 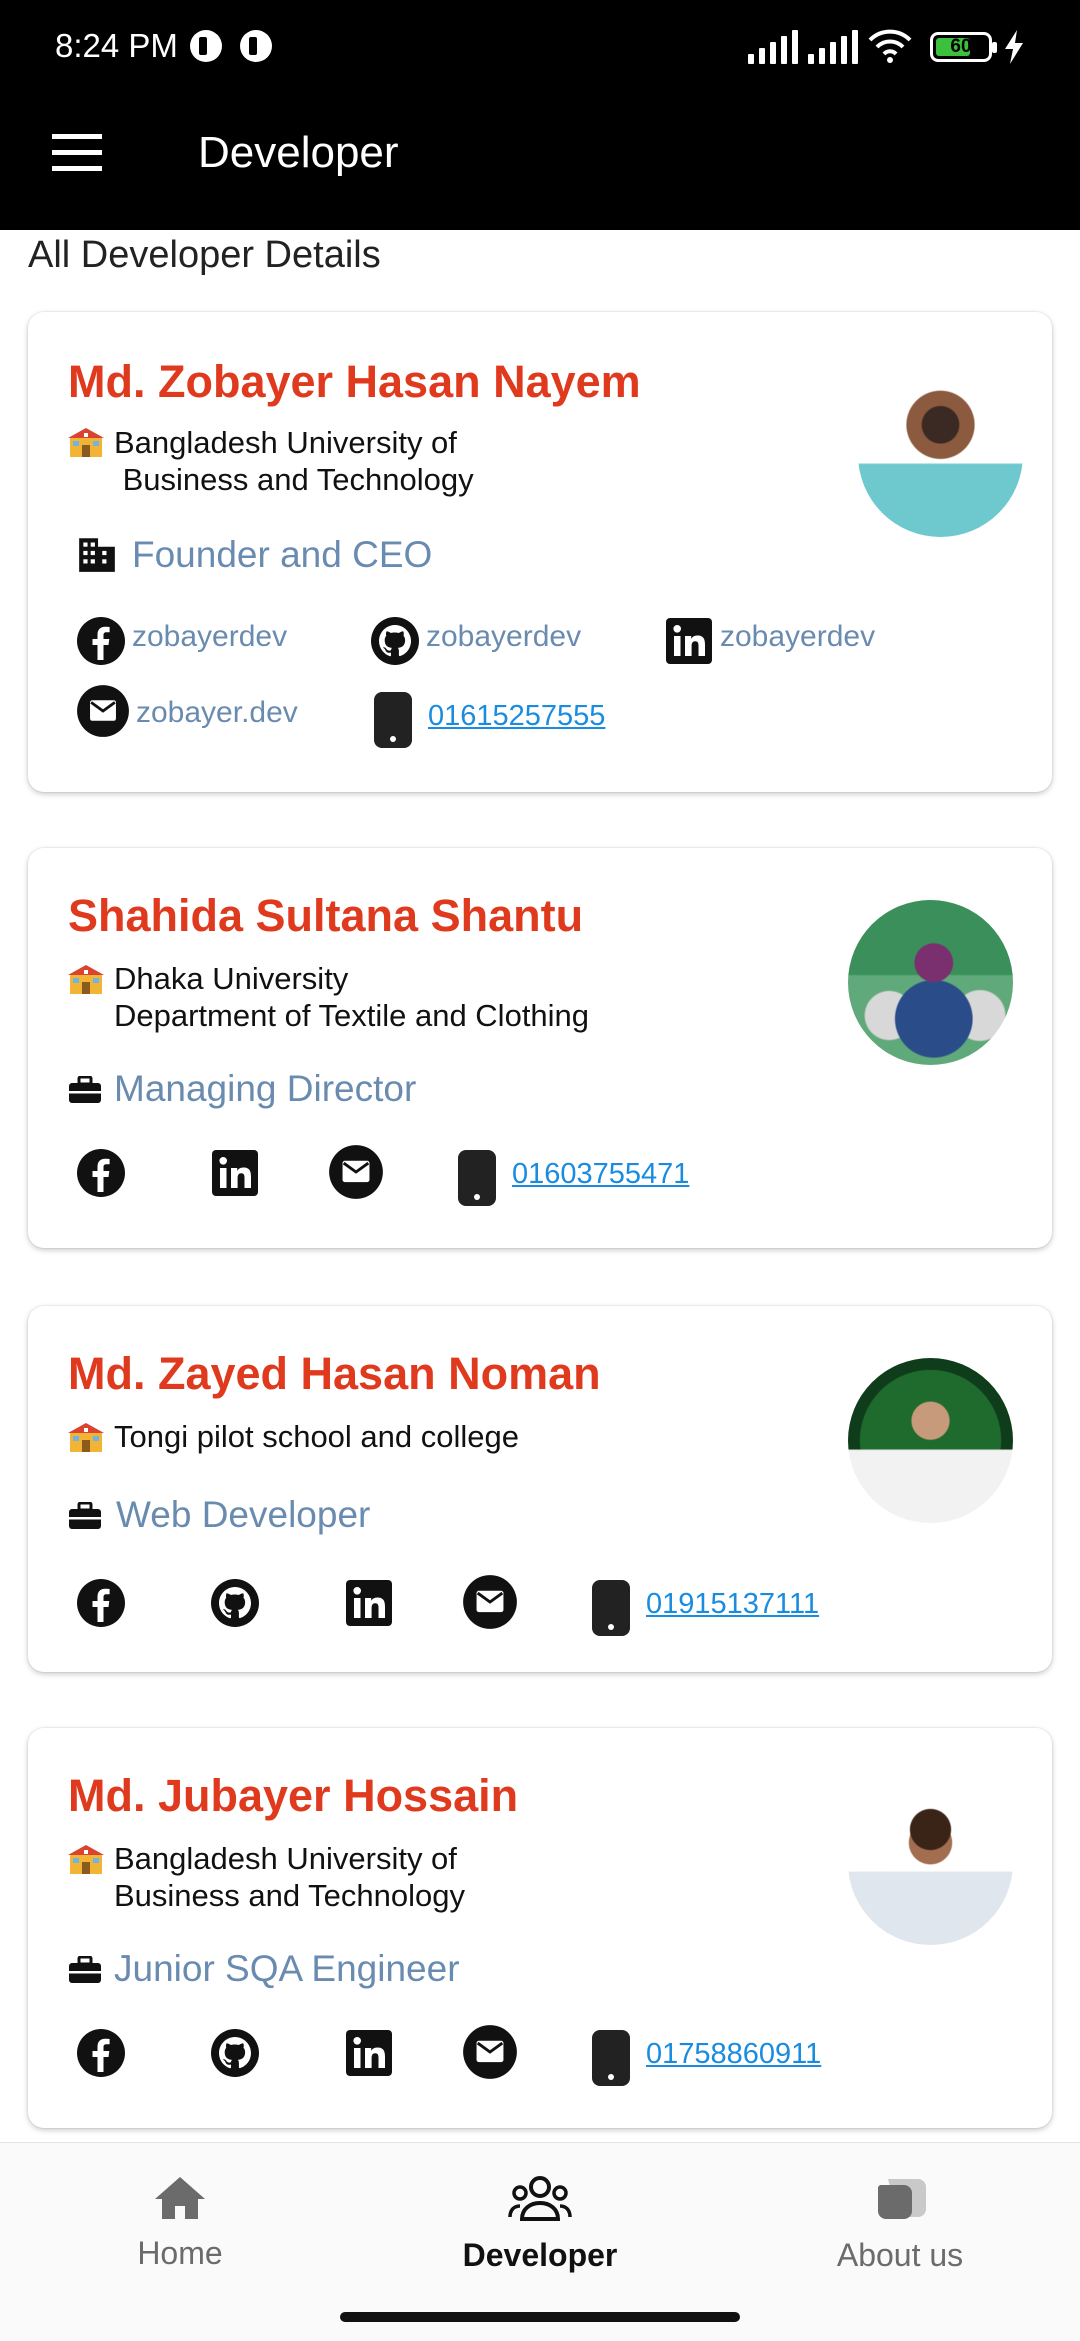 What do you see at coordinates (77, 136) in the screenshot?
I see `menu-icon` at bounding box center [77, 136].